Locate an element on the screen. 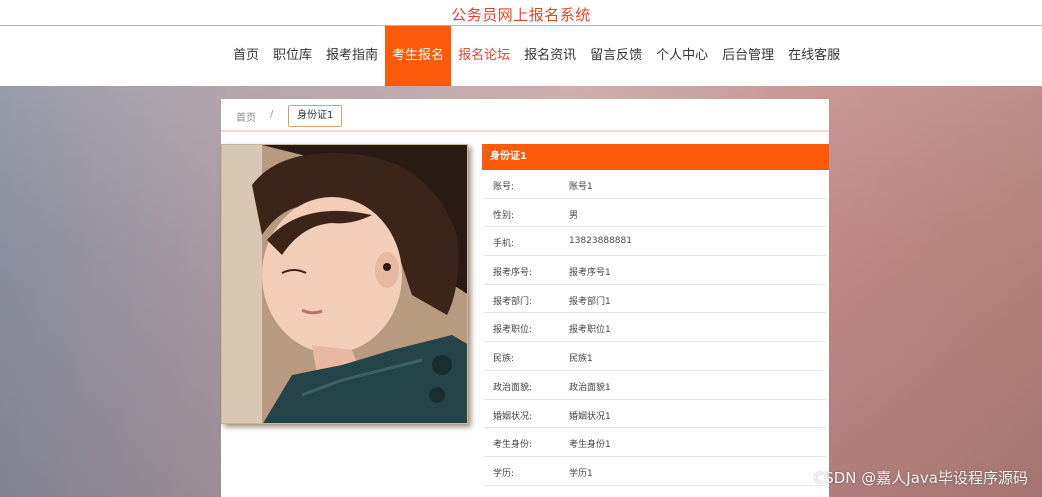 The image size is (1042, 497). field-label: 手机: is located at coordinates (504, 244).